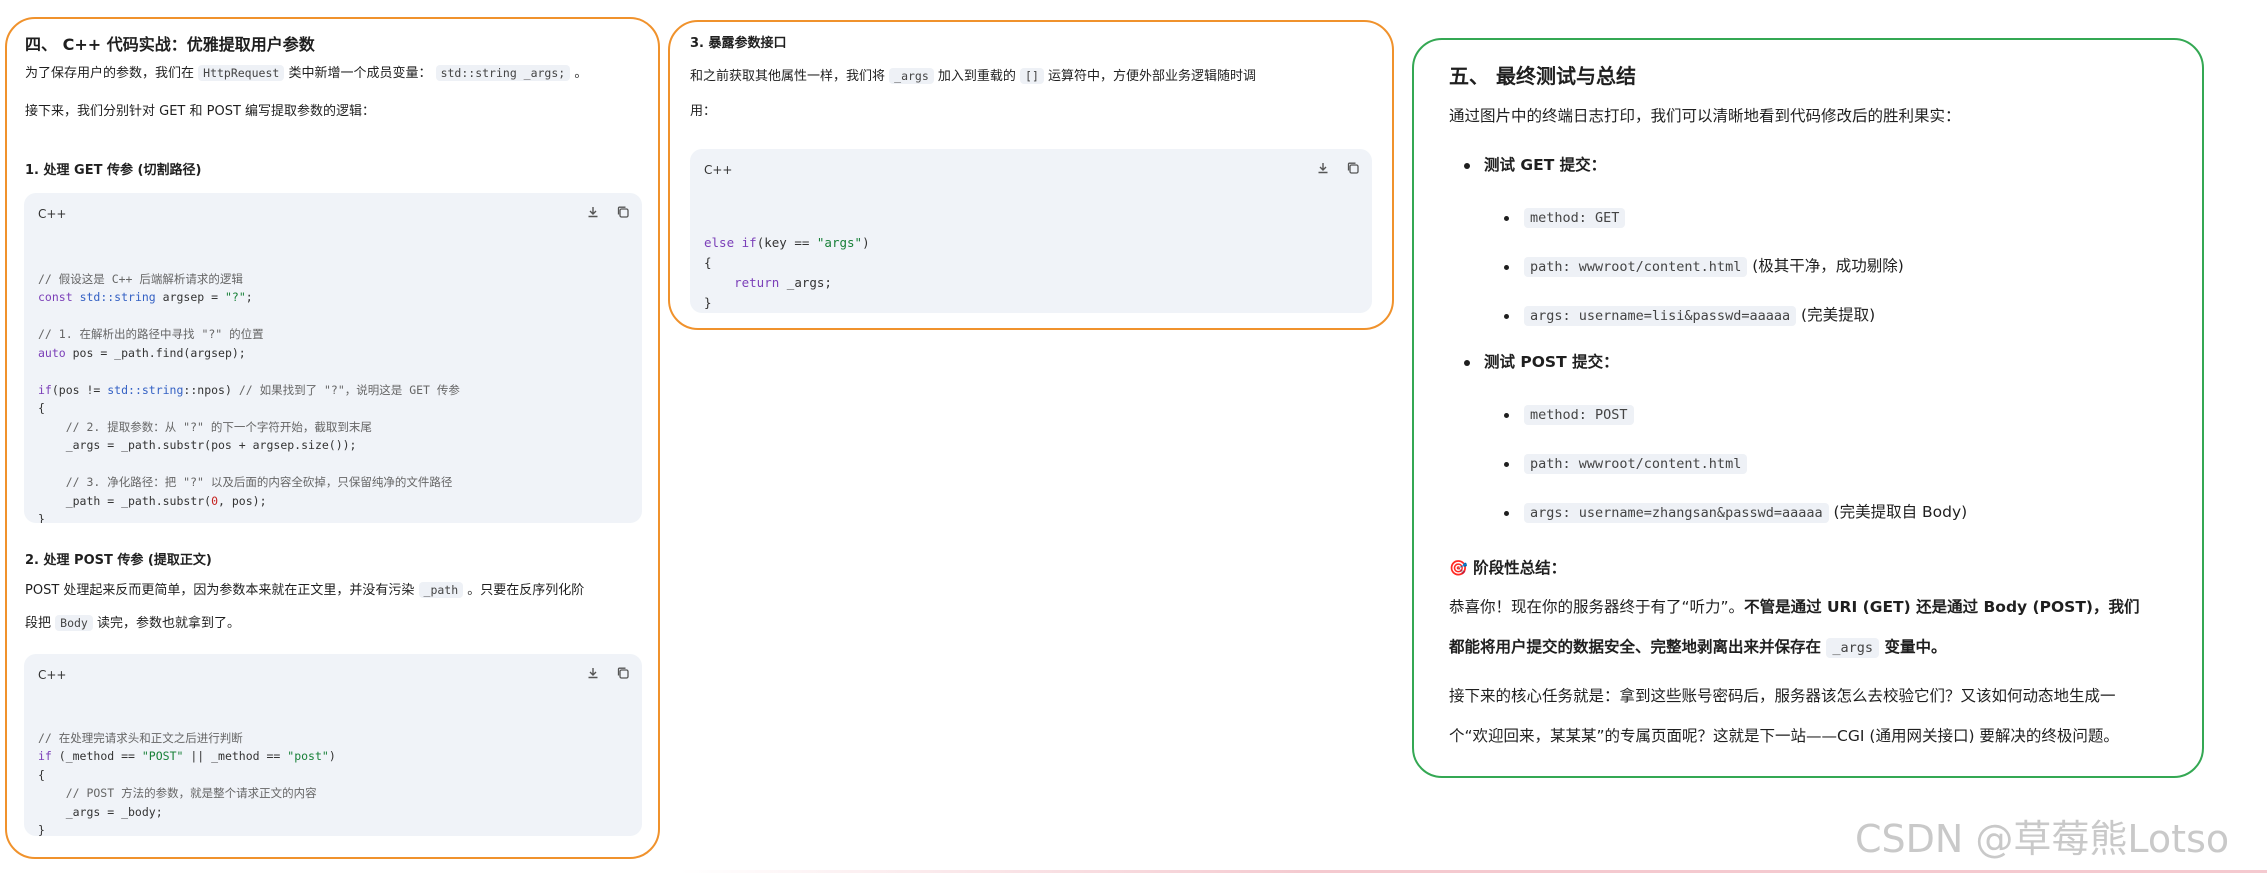 Image resolution: width=2267 pixels, height=874 pixels. I want to click on text: 和之前获取其他属性一样，我们将, so click(790, 76).